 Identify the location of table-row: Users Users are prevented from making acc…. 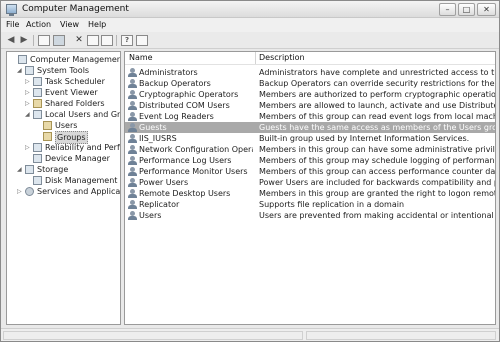
(310, 215).